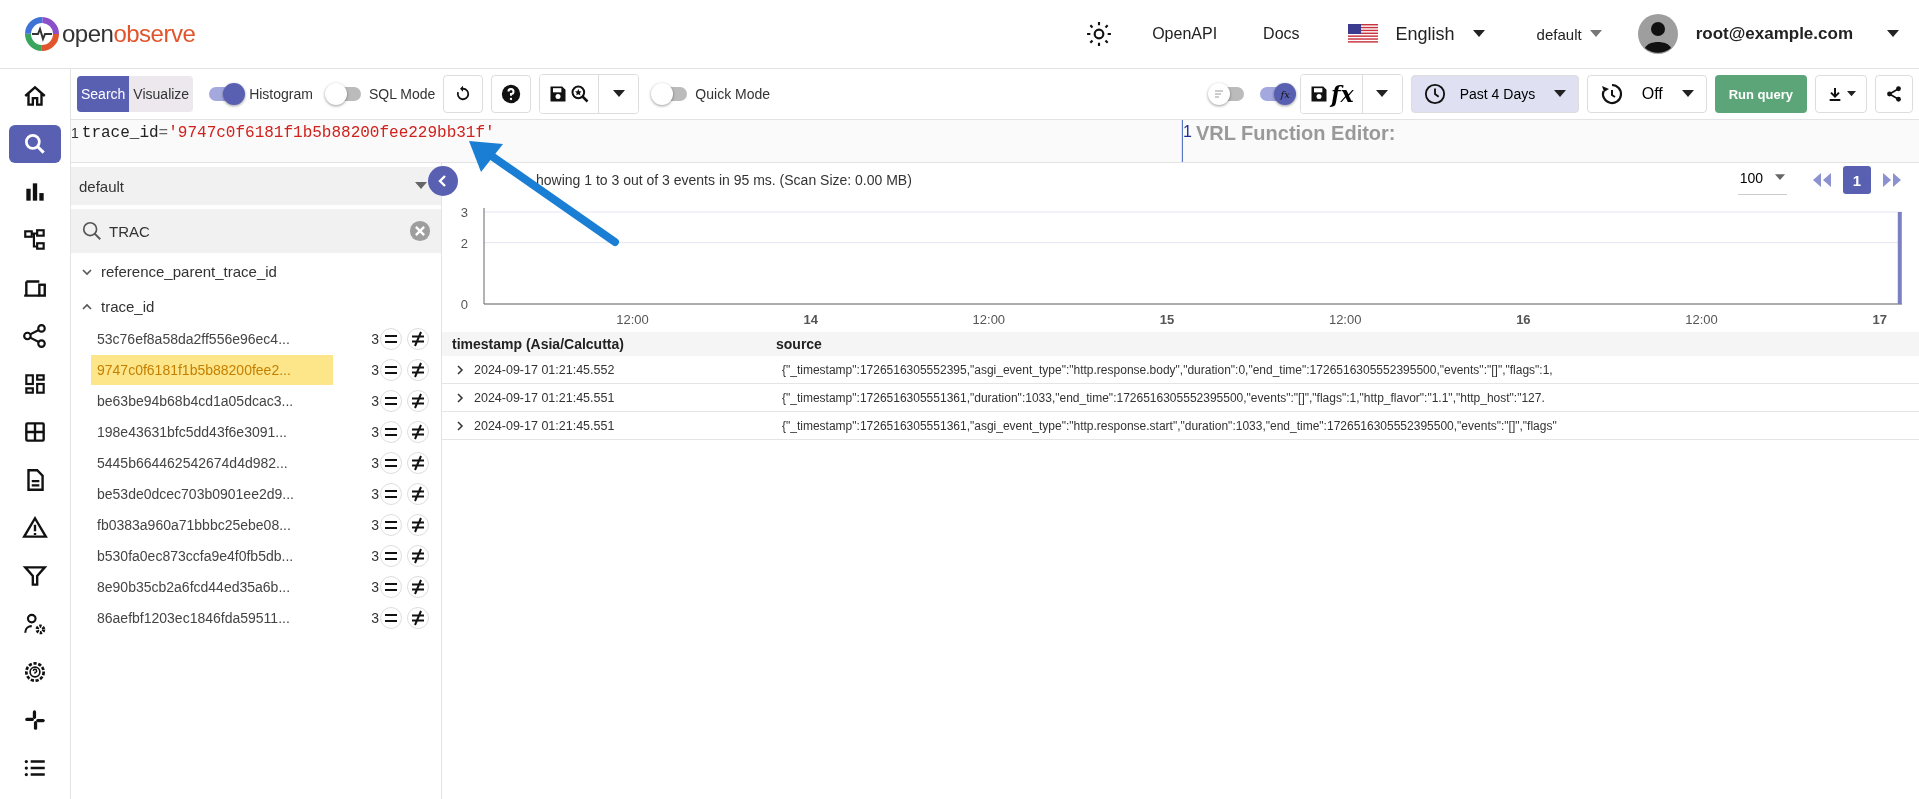  I want to click on mode-tab: Search, so click(103, 94).